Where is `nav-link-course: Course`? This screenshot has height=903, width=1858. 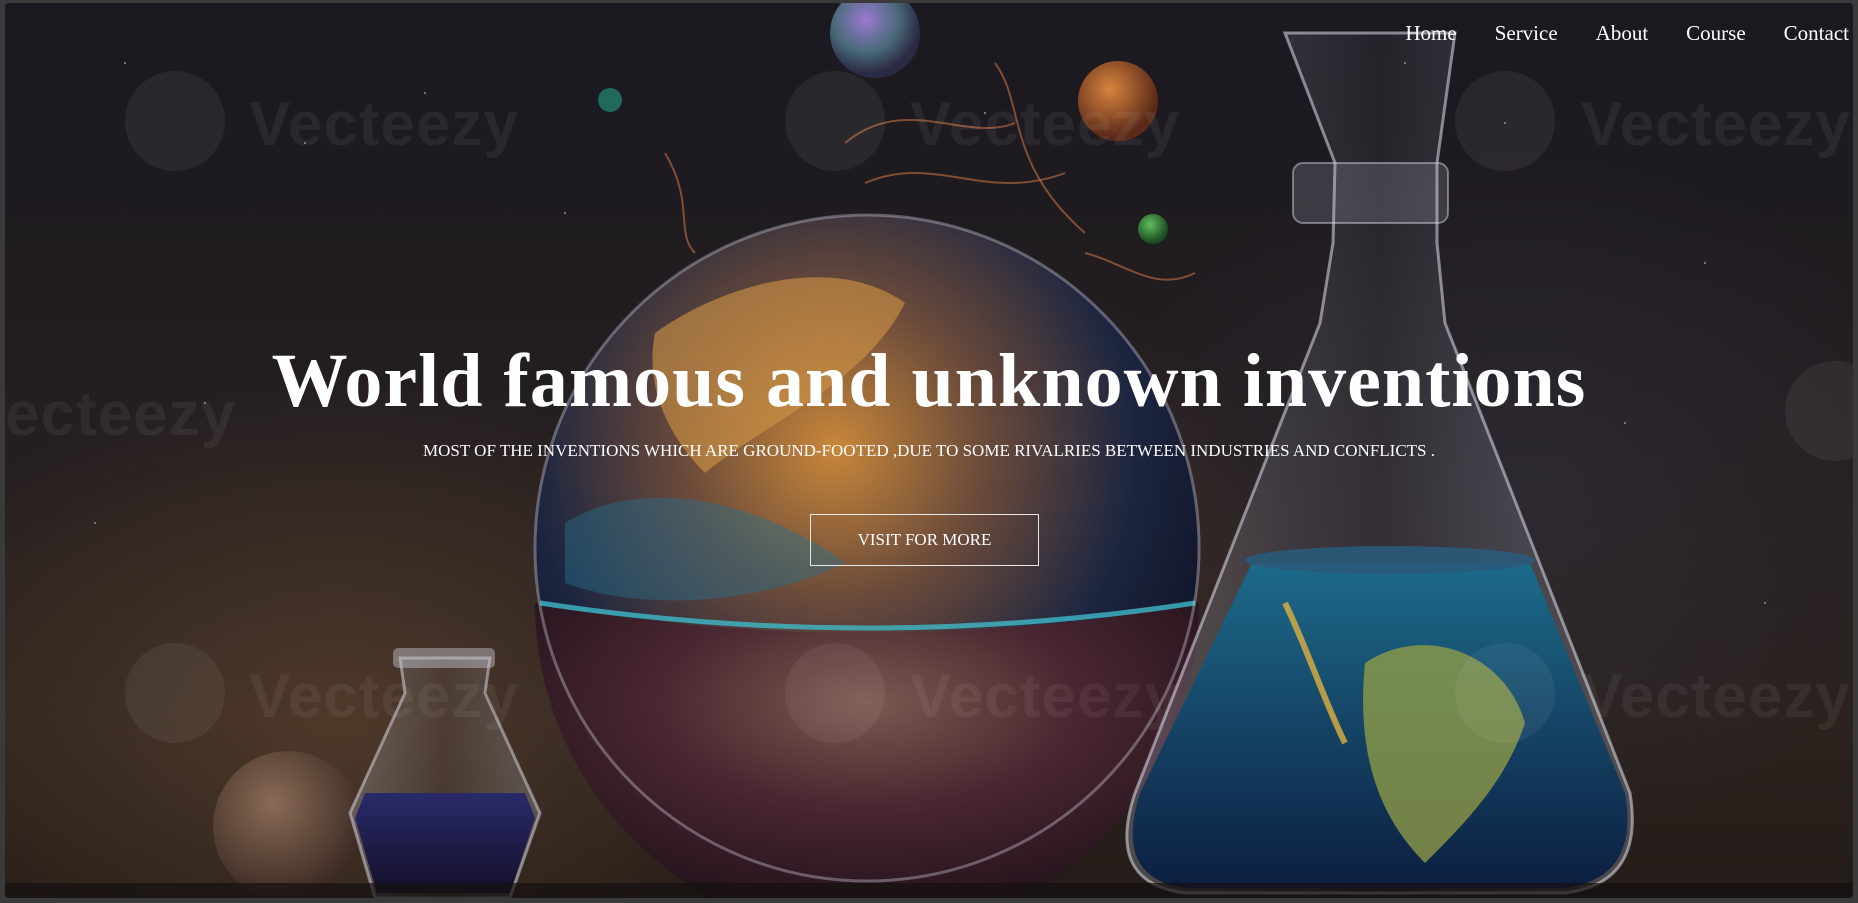
nav-link-course: Course is located at coordinates (1697, 33).